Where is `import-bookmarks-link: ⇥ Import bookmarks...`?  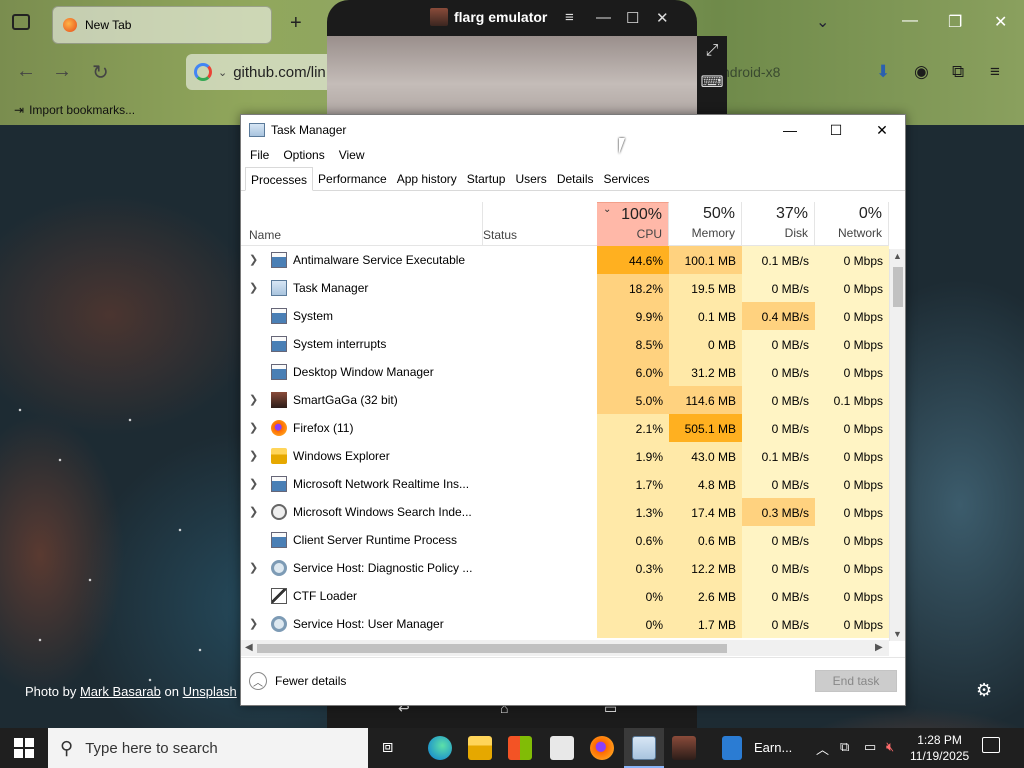 import-bookmarks-link: ⇥ Import bookmarks... is located at coordinates (74, 110).